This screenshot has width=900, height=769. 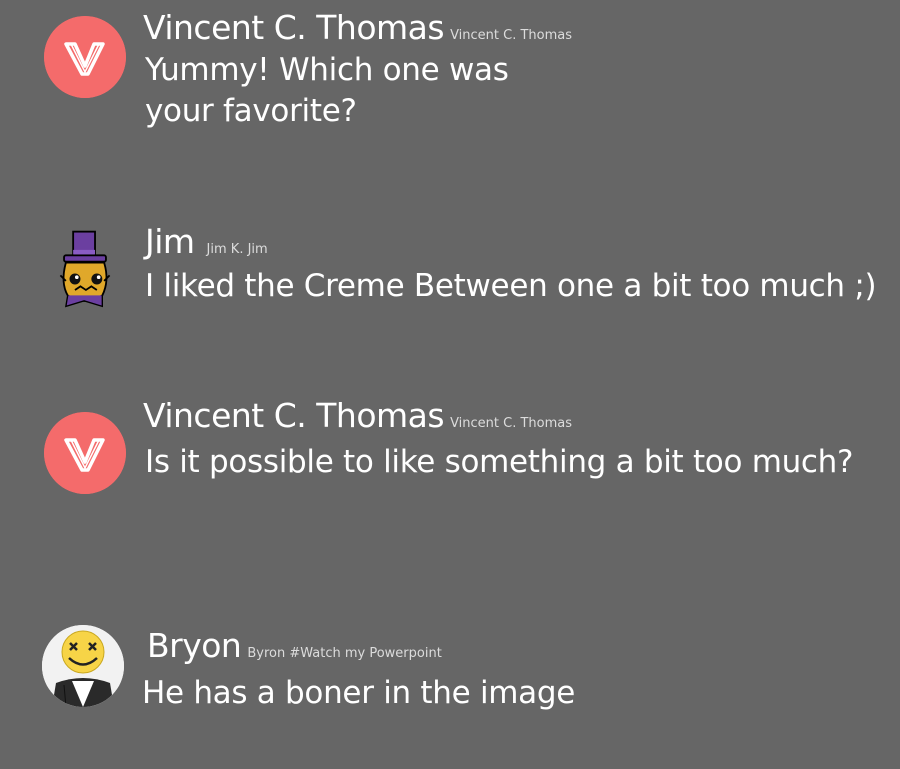 What do you see at coordinates (327, 70) in the screenshot?
I see `message-text-line: Yummy! Which one was` at bounding box center [327, 70].